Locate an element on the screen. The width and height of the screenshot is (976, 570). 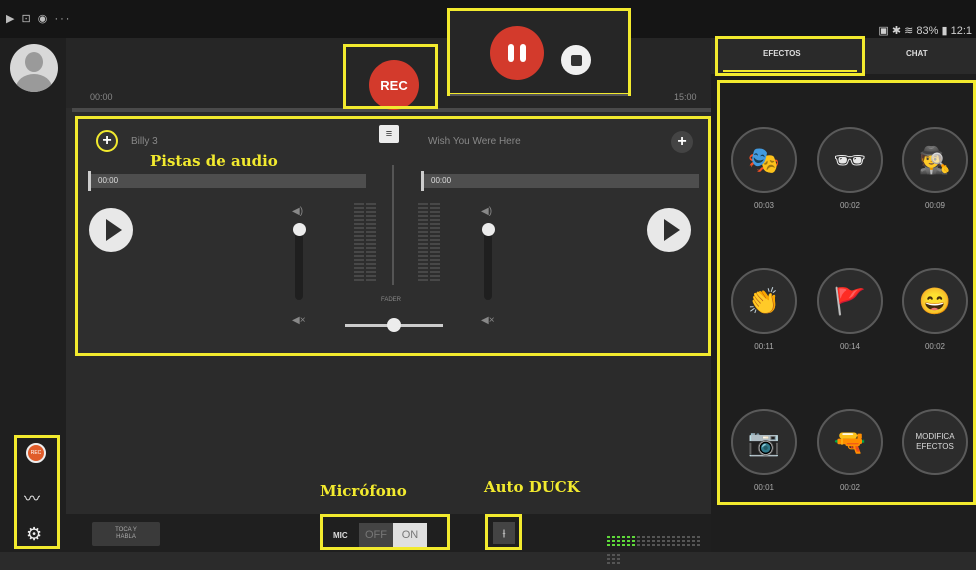
fader-label: FADER is located at coordinates (391, 300).